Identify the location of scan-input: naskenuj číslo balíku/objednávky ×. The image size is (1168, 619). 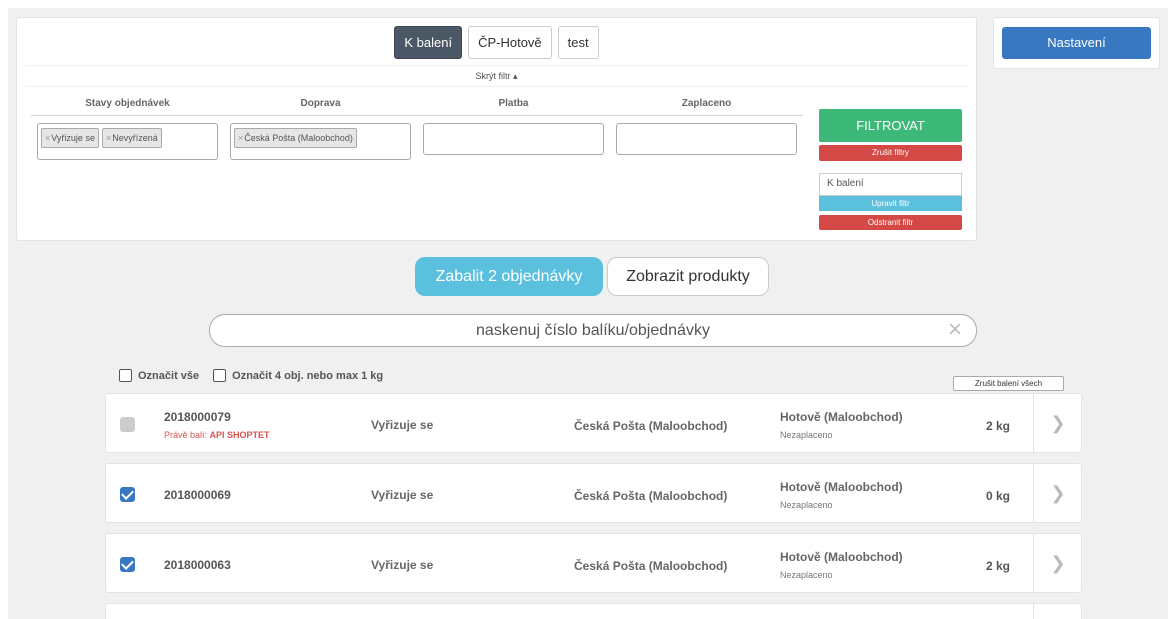
(593, 330).